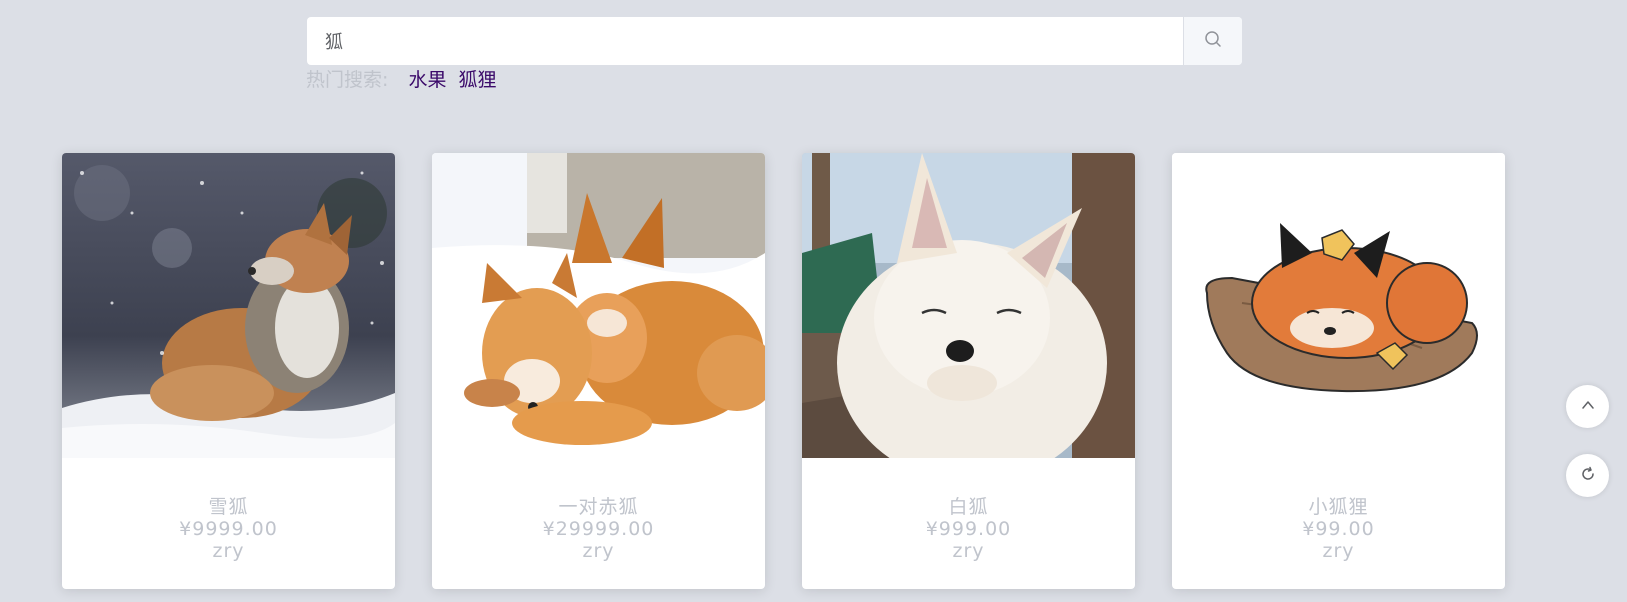 This screenshot has width=1627, height=602. Describe the element at coordinates (745, 41) in the screenshot. I see `search-input` at that location.